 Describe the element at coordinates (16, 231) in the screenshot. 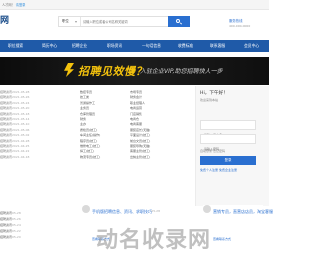

I see `list-item-date: 05-22` at that location.